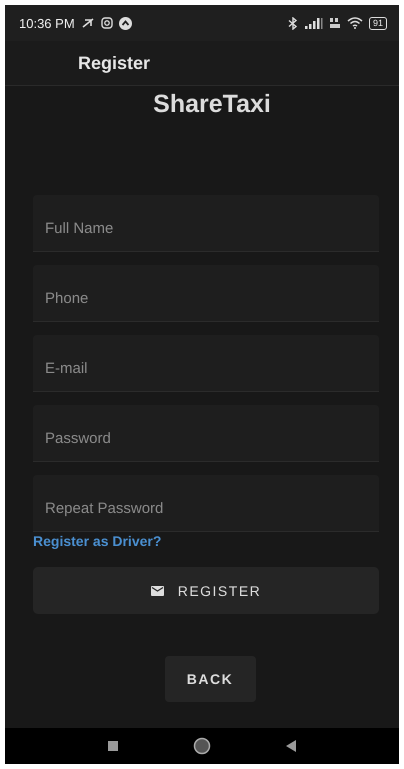  I want to click on mail-icon, so click(157, 591).